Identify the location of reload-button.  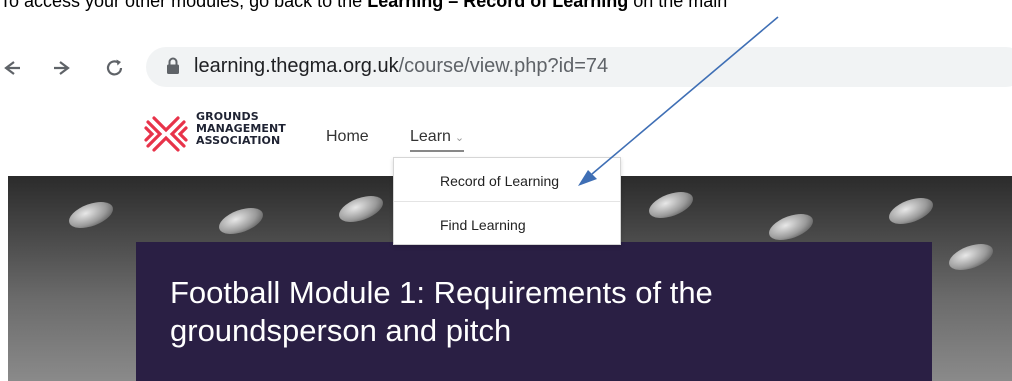
(115, 68).